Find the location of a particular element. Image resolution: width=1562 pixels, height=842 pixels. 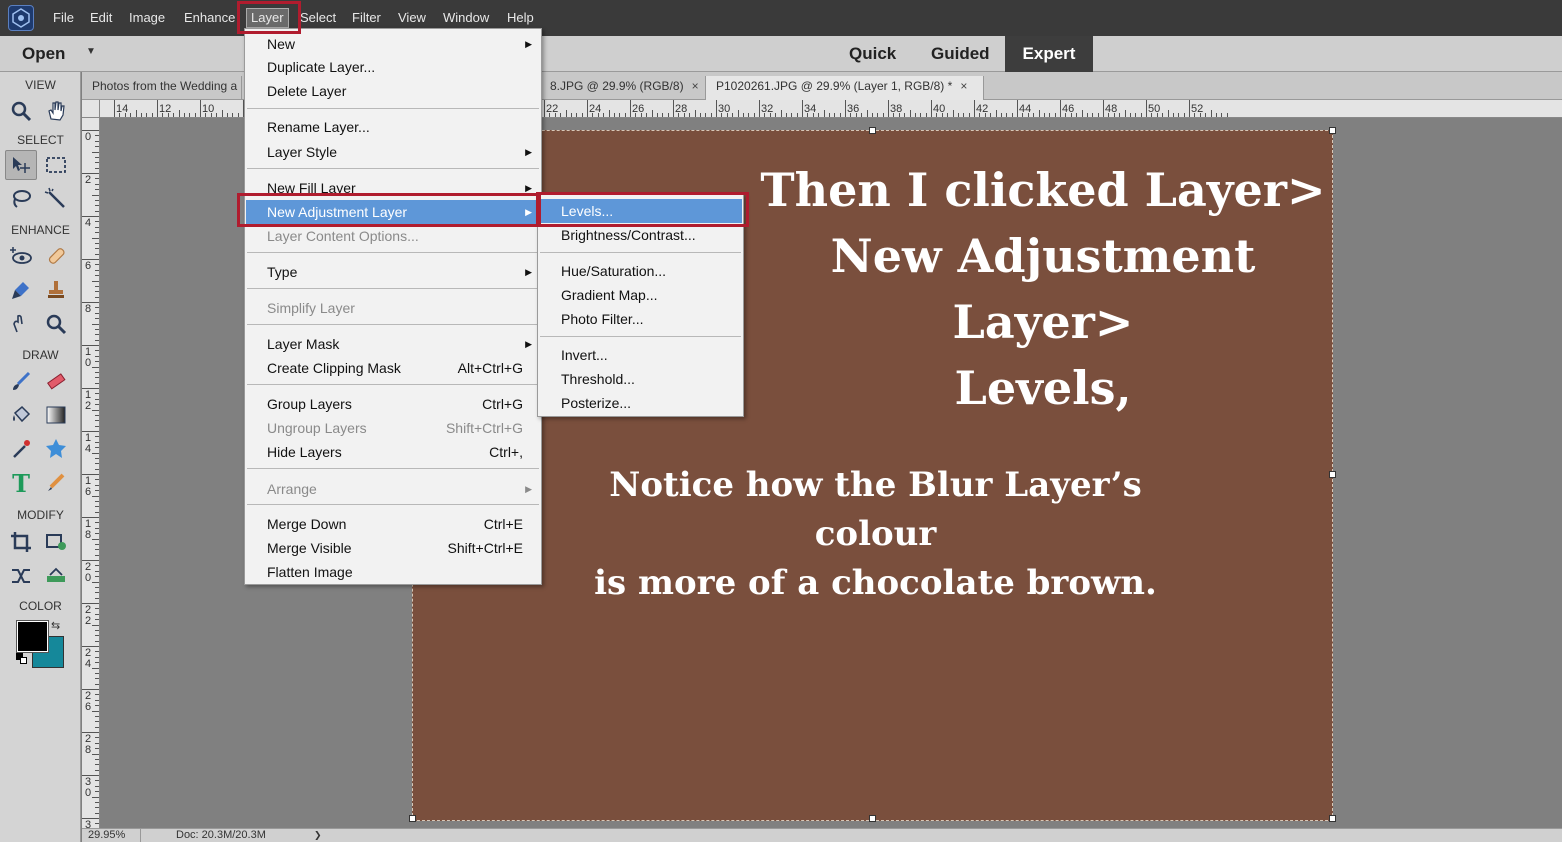

move-tool-icon is located at coordinates (21, 165).